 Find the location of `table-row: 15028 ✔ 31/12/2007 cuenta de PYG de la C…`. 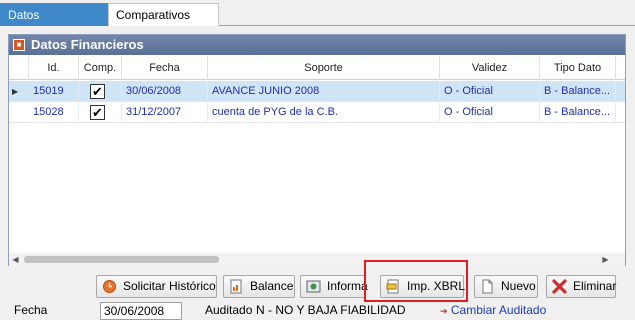

table-row: 15028 ✔ 31/12/2007 cuenta de PYG de la C… is located at coordinates (317, 112).